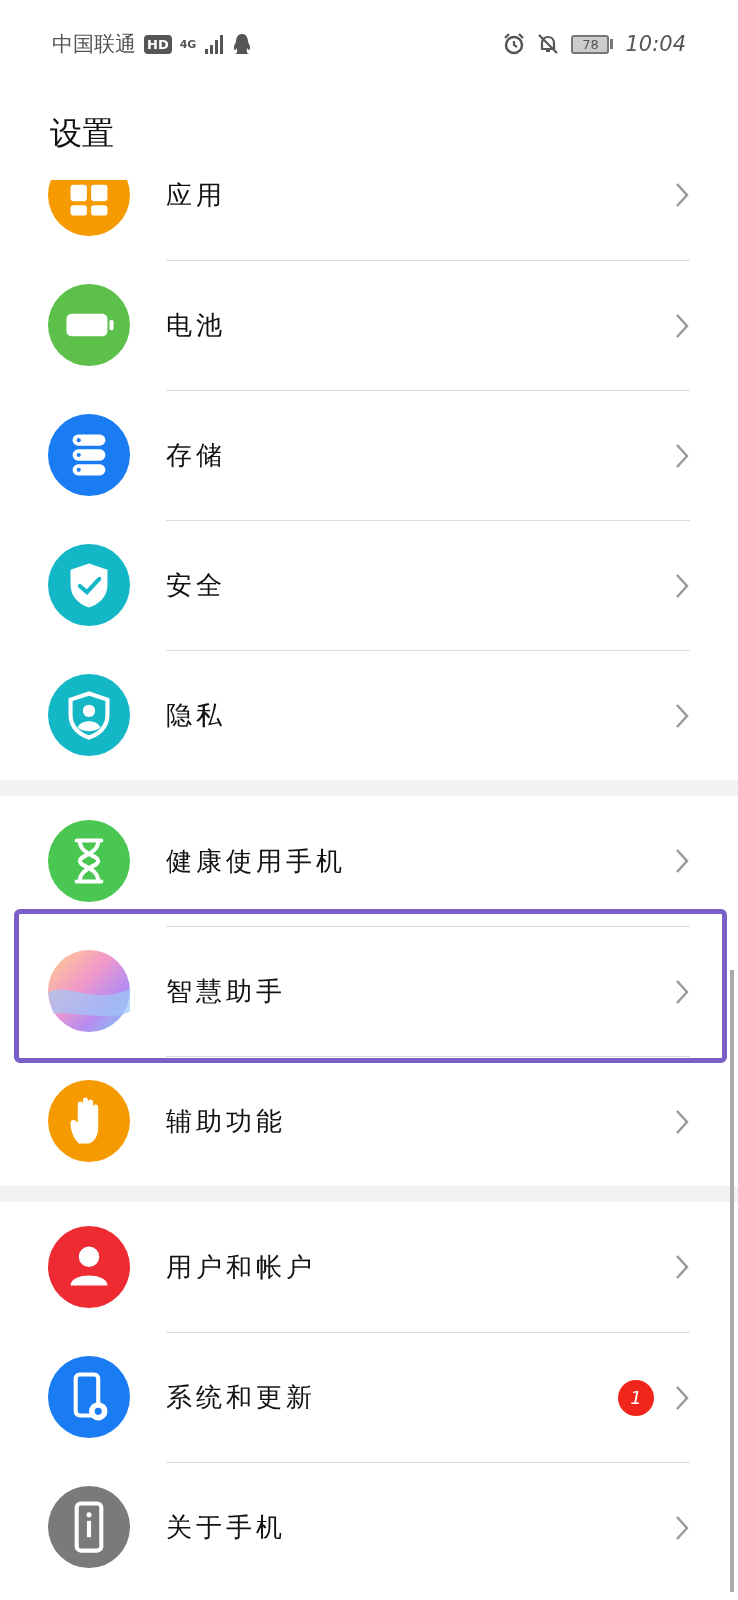 The width and height of the screenshot is (738, 1600). What do you see at coordinates (592, 44) in the screenshot?
I see `battery-indicator: 78` at bounding box center [592, 44].